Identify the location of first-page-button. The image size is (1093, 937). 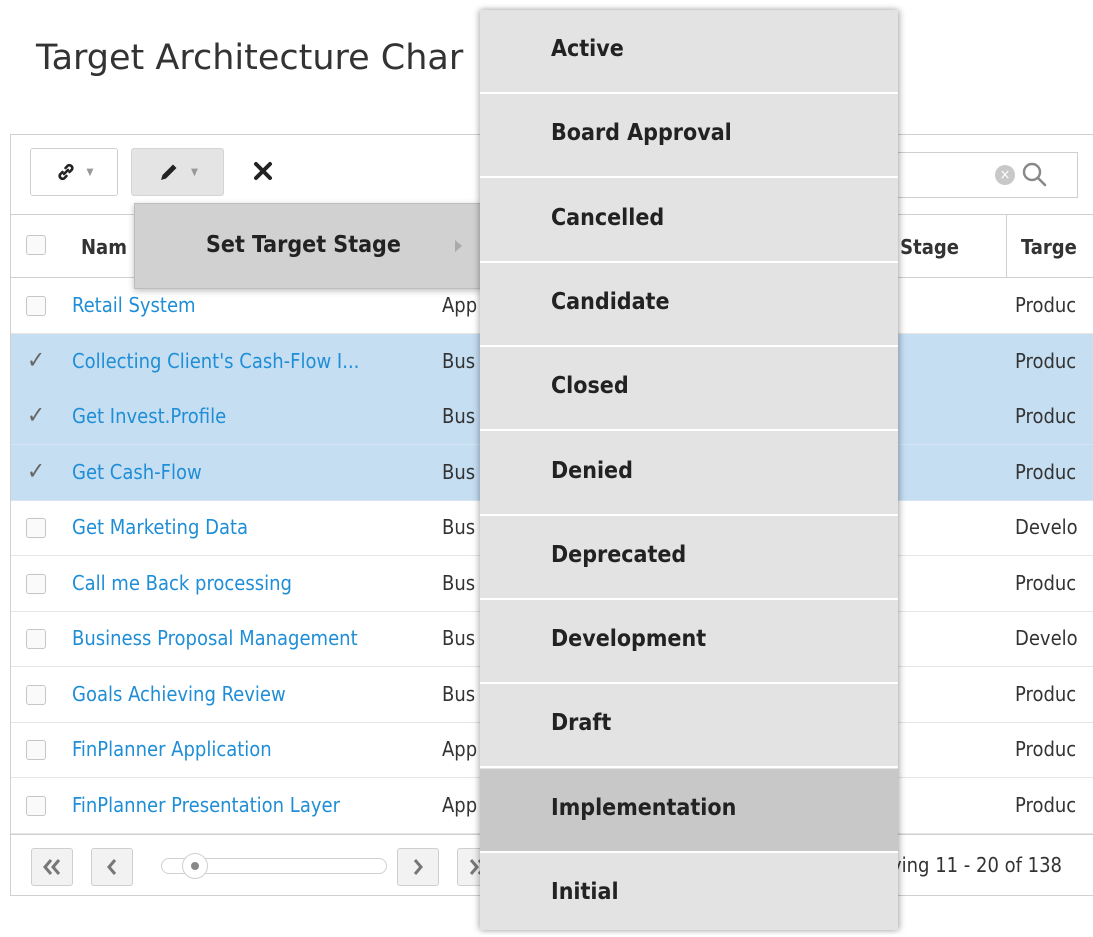
(52, 867).